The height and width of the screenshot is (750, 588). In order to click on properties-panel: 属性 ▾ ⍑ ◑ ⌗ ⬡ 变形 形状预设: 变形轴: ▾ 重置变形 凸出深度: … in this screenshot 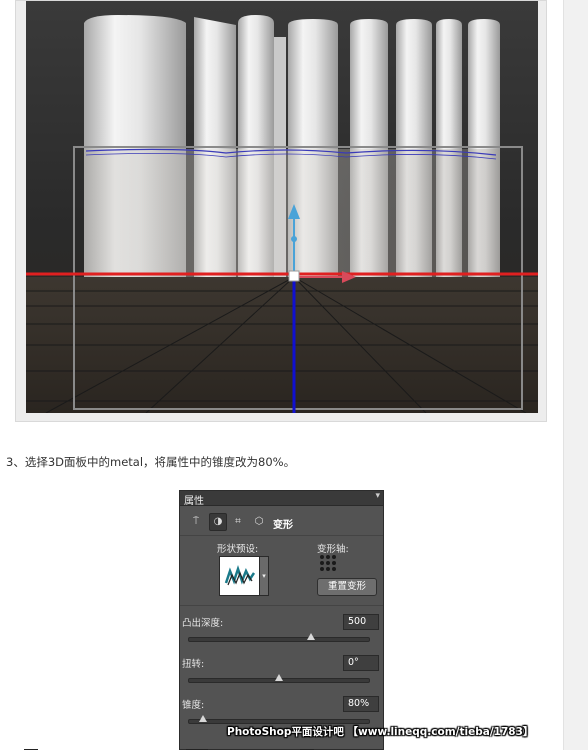, I will do `click(281, 620)`.